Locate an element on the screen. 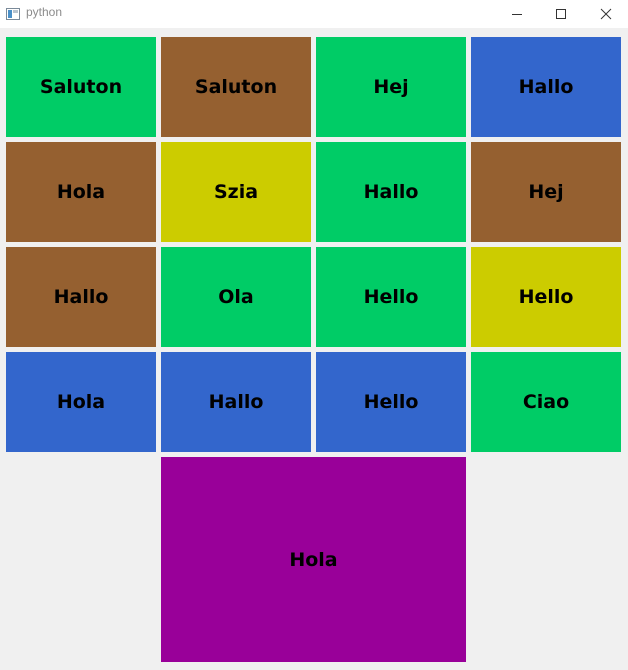 This screenshot has height=670, width=628. maximize-icon is located at coordinates (561, 14).